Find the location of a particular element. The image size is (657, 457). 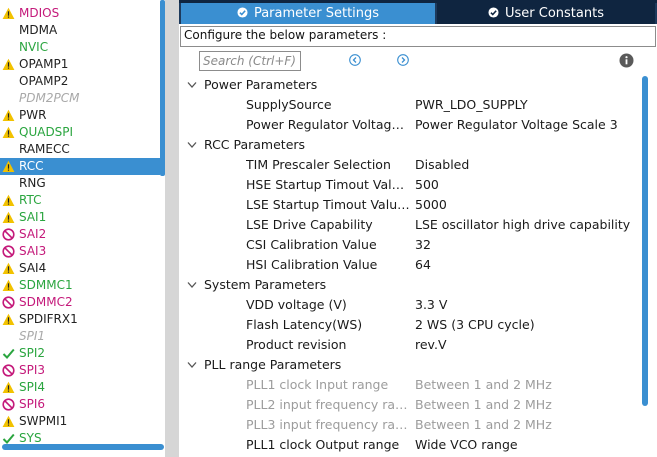

peripheral-item-pwr: PWR is located at coordinates (80, 115).